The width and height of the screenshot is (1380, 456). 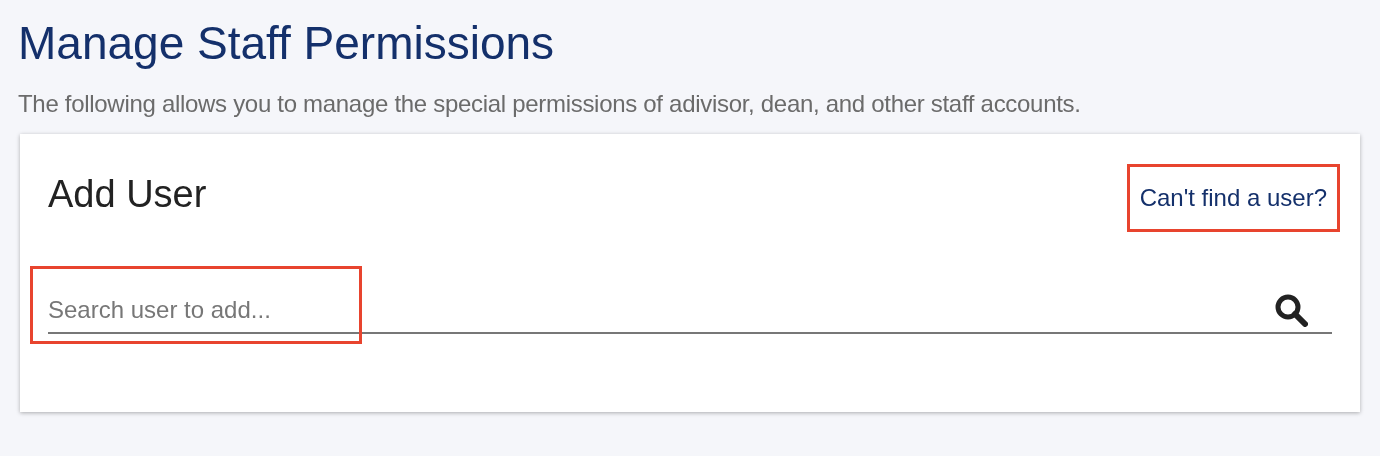 I want to click on page-description: The following allows you to manage the special permissions of adivisor, dean, and other staff accounts., so click(x=550, y=104).